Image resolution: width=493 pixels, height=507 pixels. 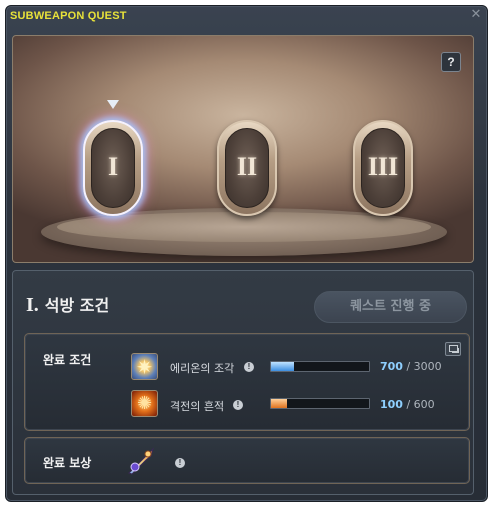 What do you see at coordinates (247, 460) in the screenshot?
I see `completion-reward-box: 완료 보상` at bounding box center [247, 460].